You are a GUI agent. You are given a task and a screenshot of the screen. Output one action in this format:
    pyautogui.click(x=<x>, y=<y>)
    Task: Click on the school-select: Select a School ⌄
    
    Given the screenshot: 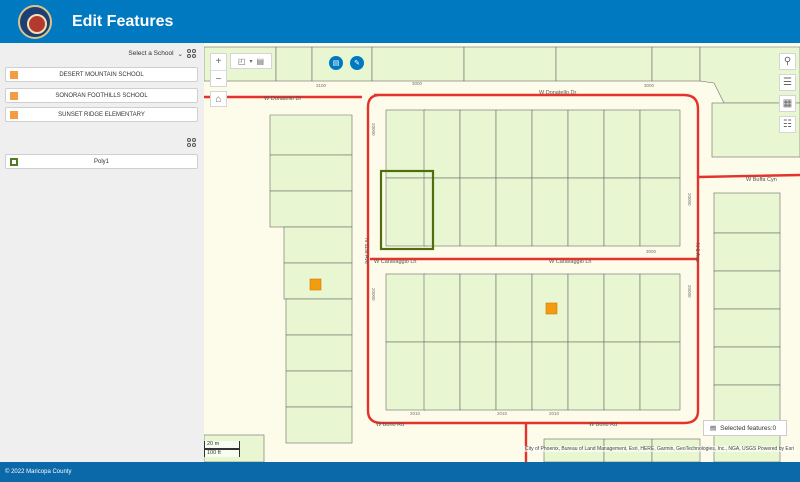 What is the action you would take?
    pyautogui.click(x=162, y=53)
    